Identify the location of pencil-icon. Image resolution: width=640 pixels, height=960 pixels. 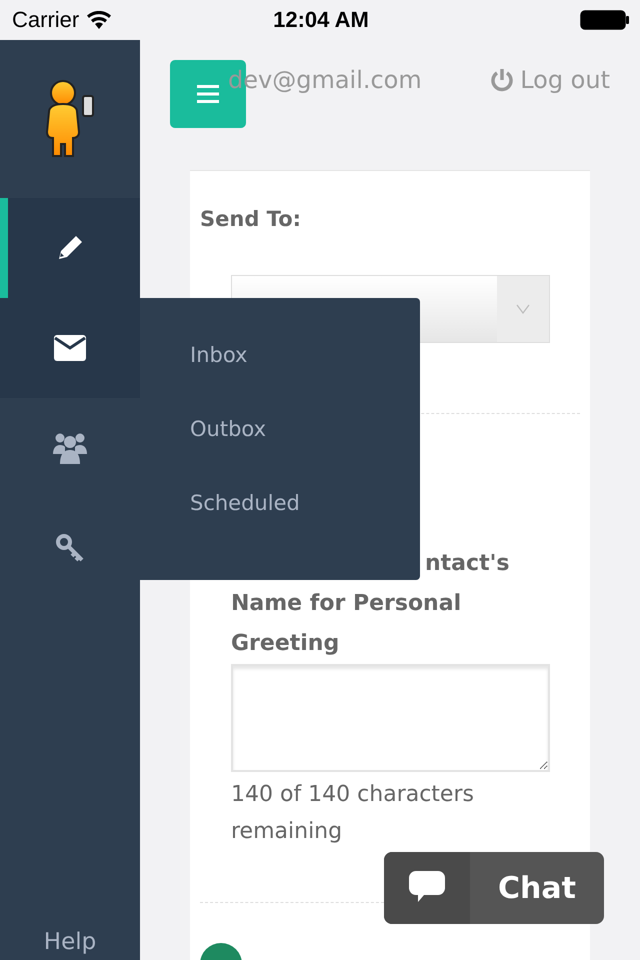
(70, 248).